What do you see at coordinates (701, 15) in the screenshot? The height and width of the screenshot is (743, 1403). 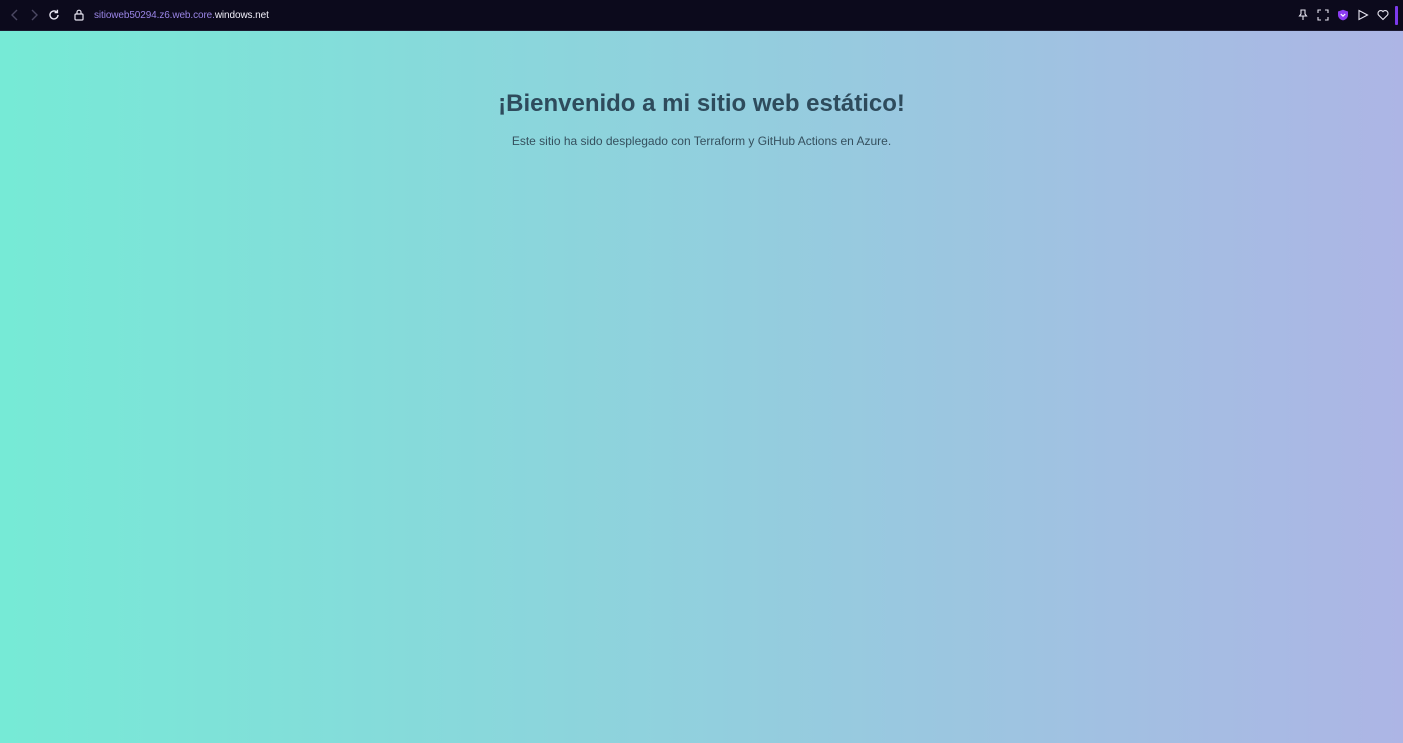 I see `browser-toolbar: sitioweb50294.z6.web.core.windows.net` at bounding box center [701, 15].